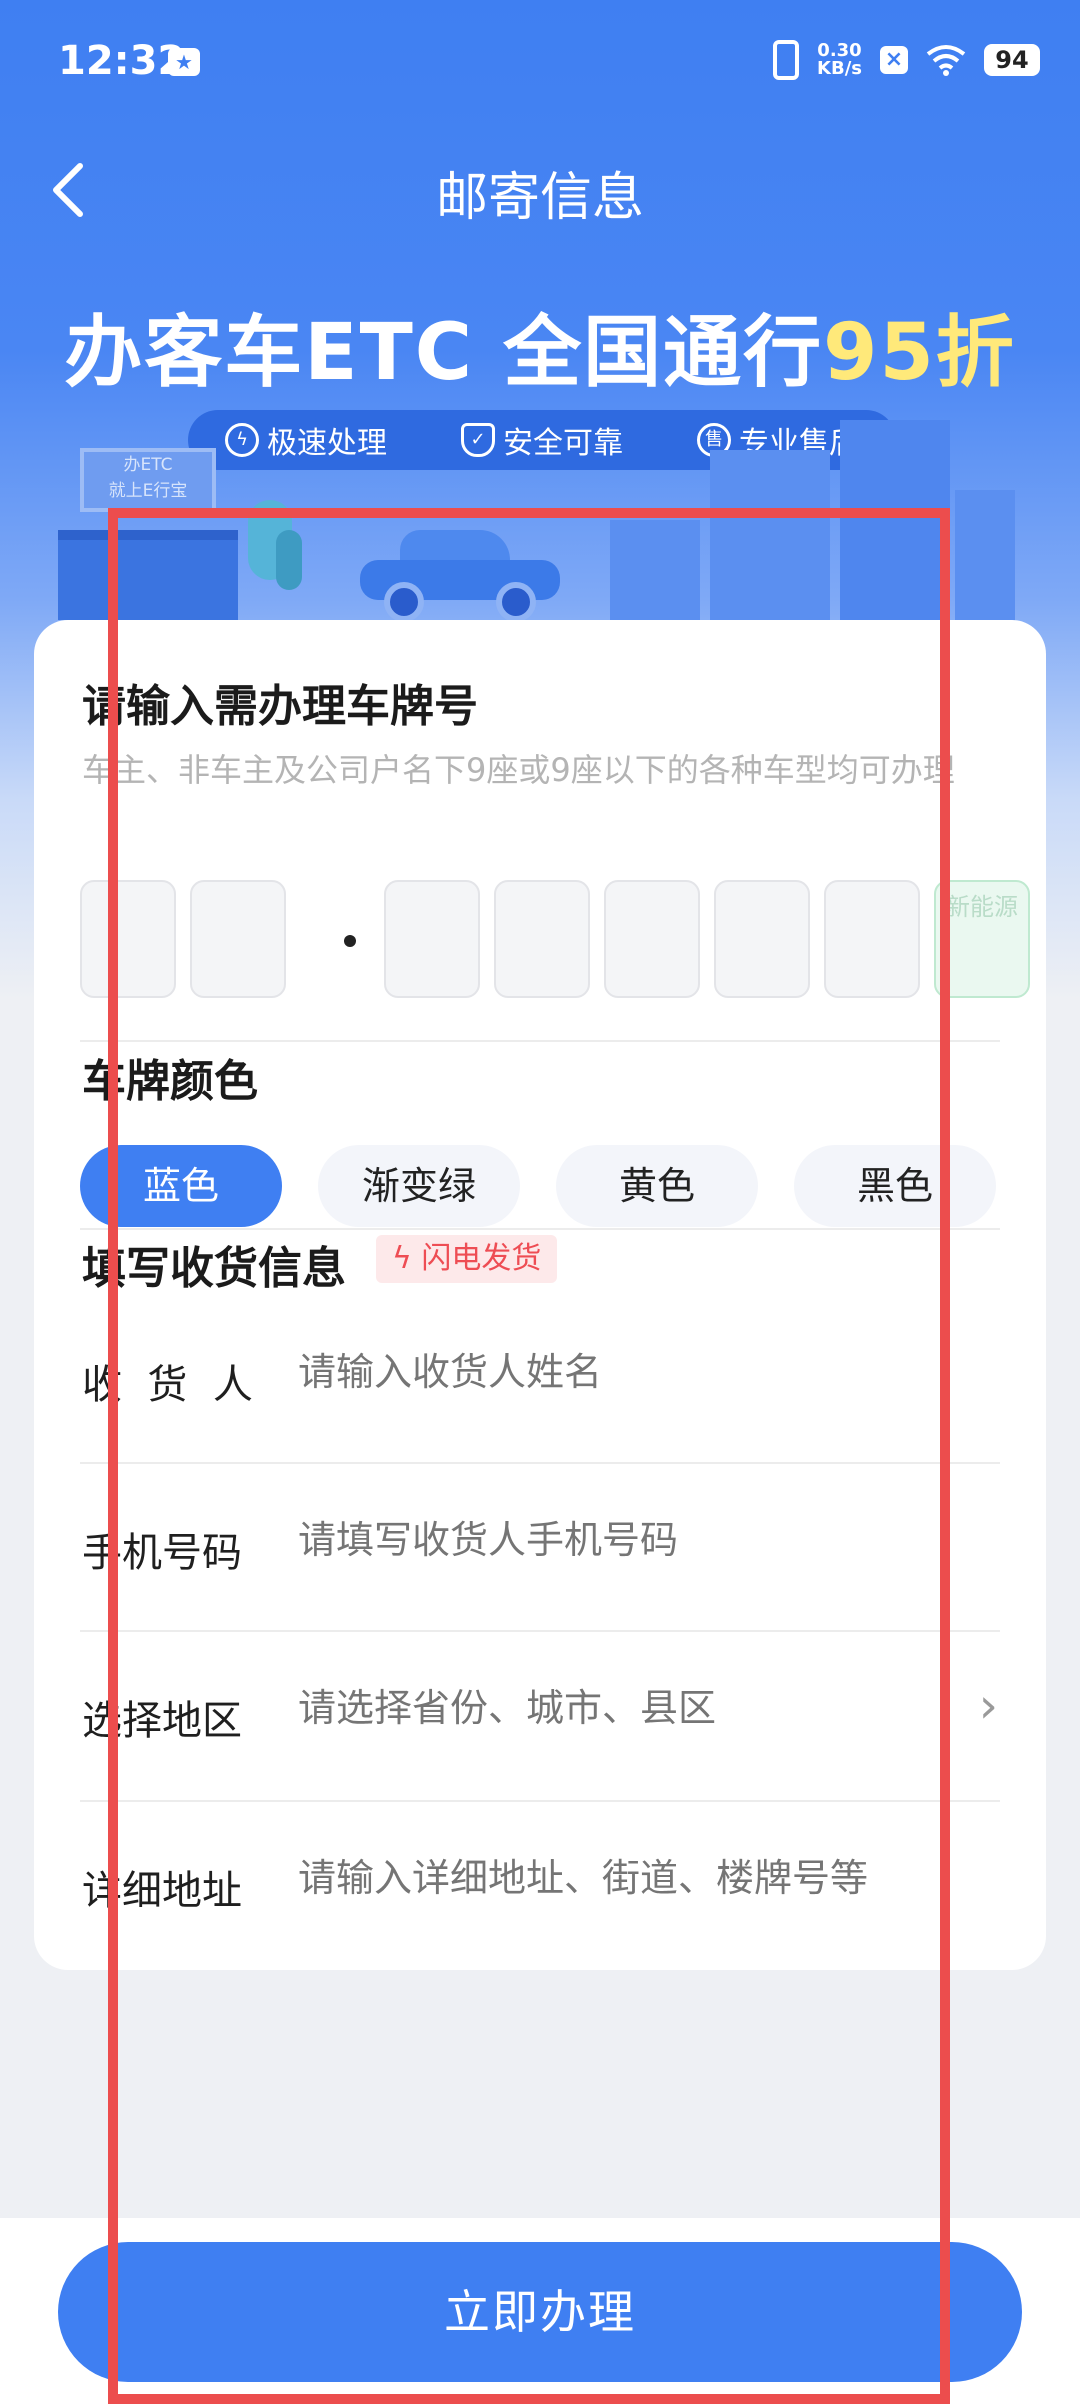  I want to click on banner-illustration: 办ETC 就上E行宝, so click(540, 525).